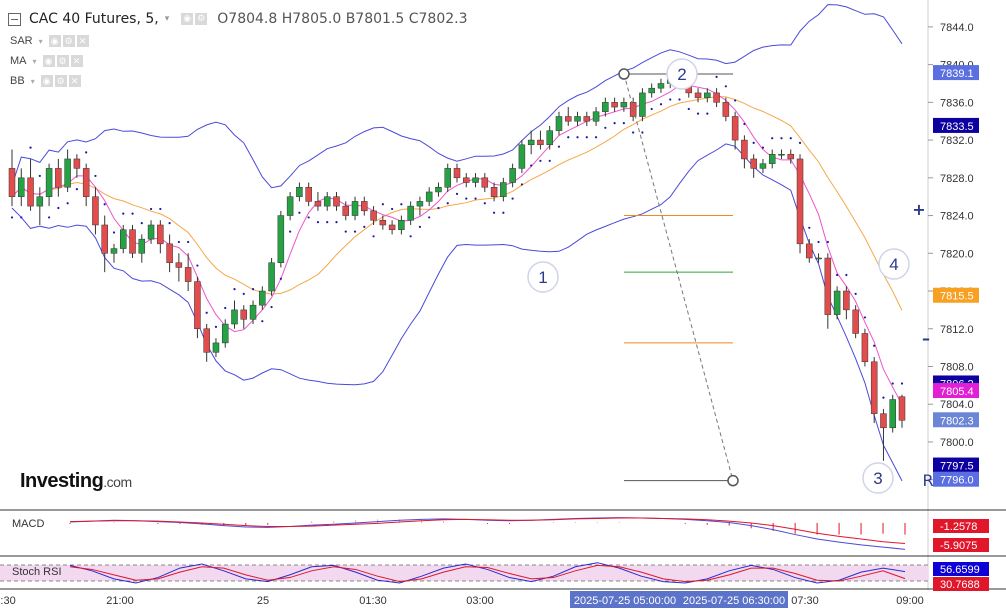 This screenshot has height=613, width=1006. I want to click on panel-value-label: 30.7688, so click(960, 585).